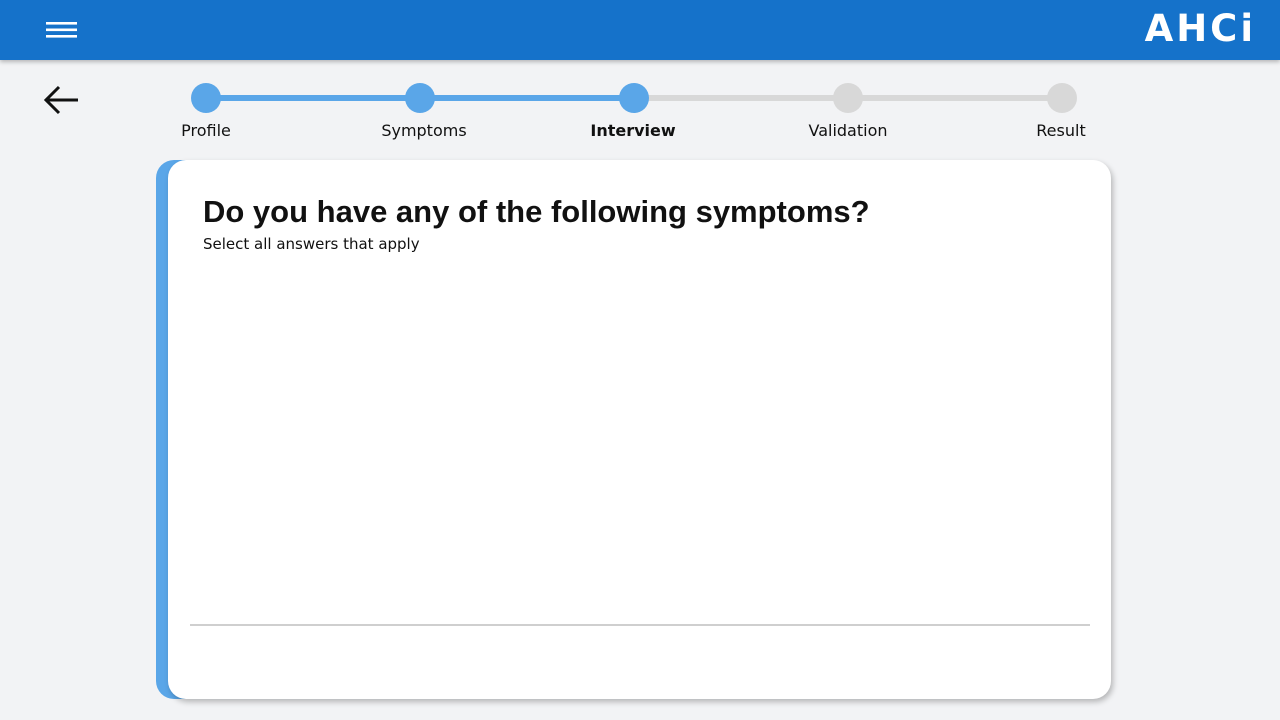 This screenshot has width=1280, height=720. Describe the element at coordinates (420, 98) in the screenshot. I see `step-dot-symptoms` at that location.